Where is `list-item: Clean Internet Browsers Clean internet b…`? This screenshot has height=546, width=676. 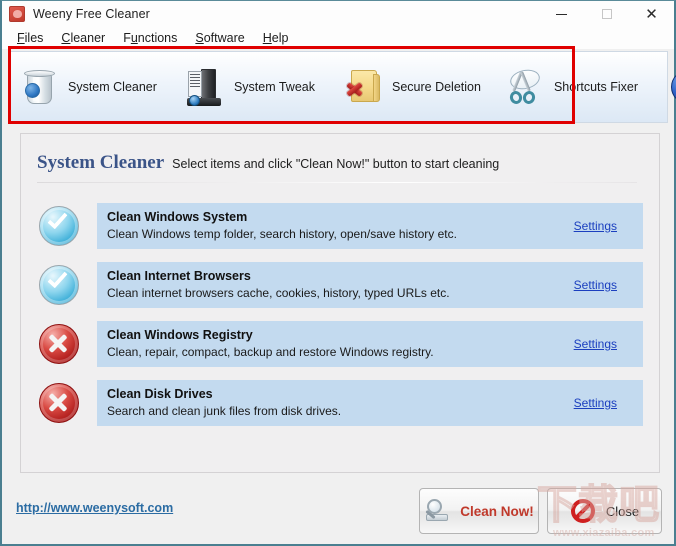 list-item: Clean Internet Browsers Clean internet b… is located at coordinates (340, 285).